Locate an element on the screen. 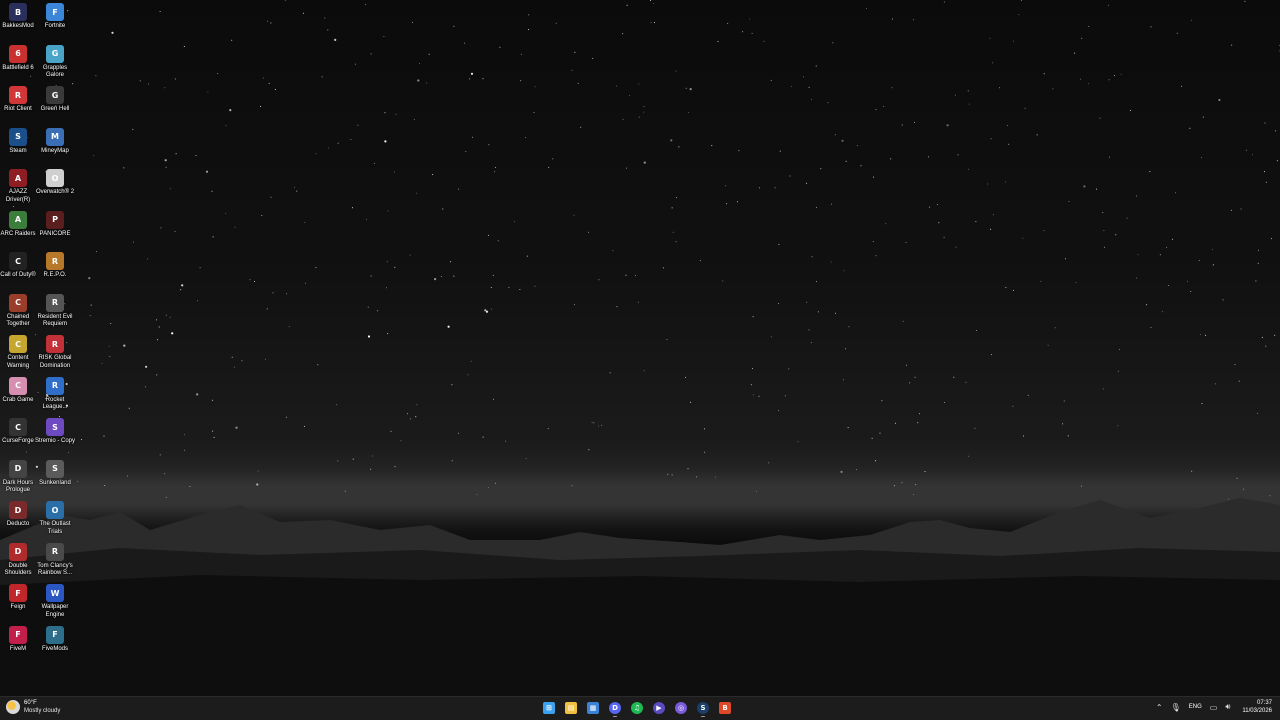 Image resolution: width=1280 pixels, height=720 pixels. taskbar-discord-button: D is located at coordinates (615, 708).